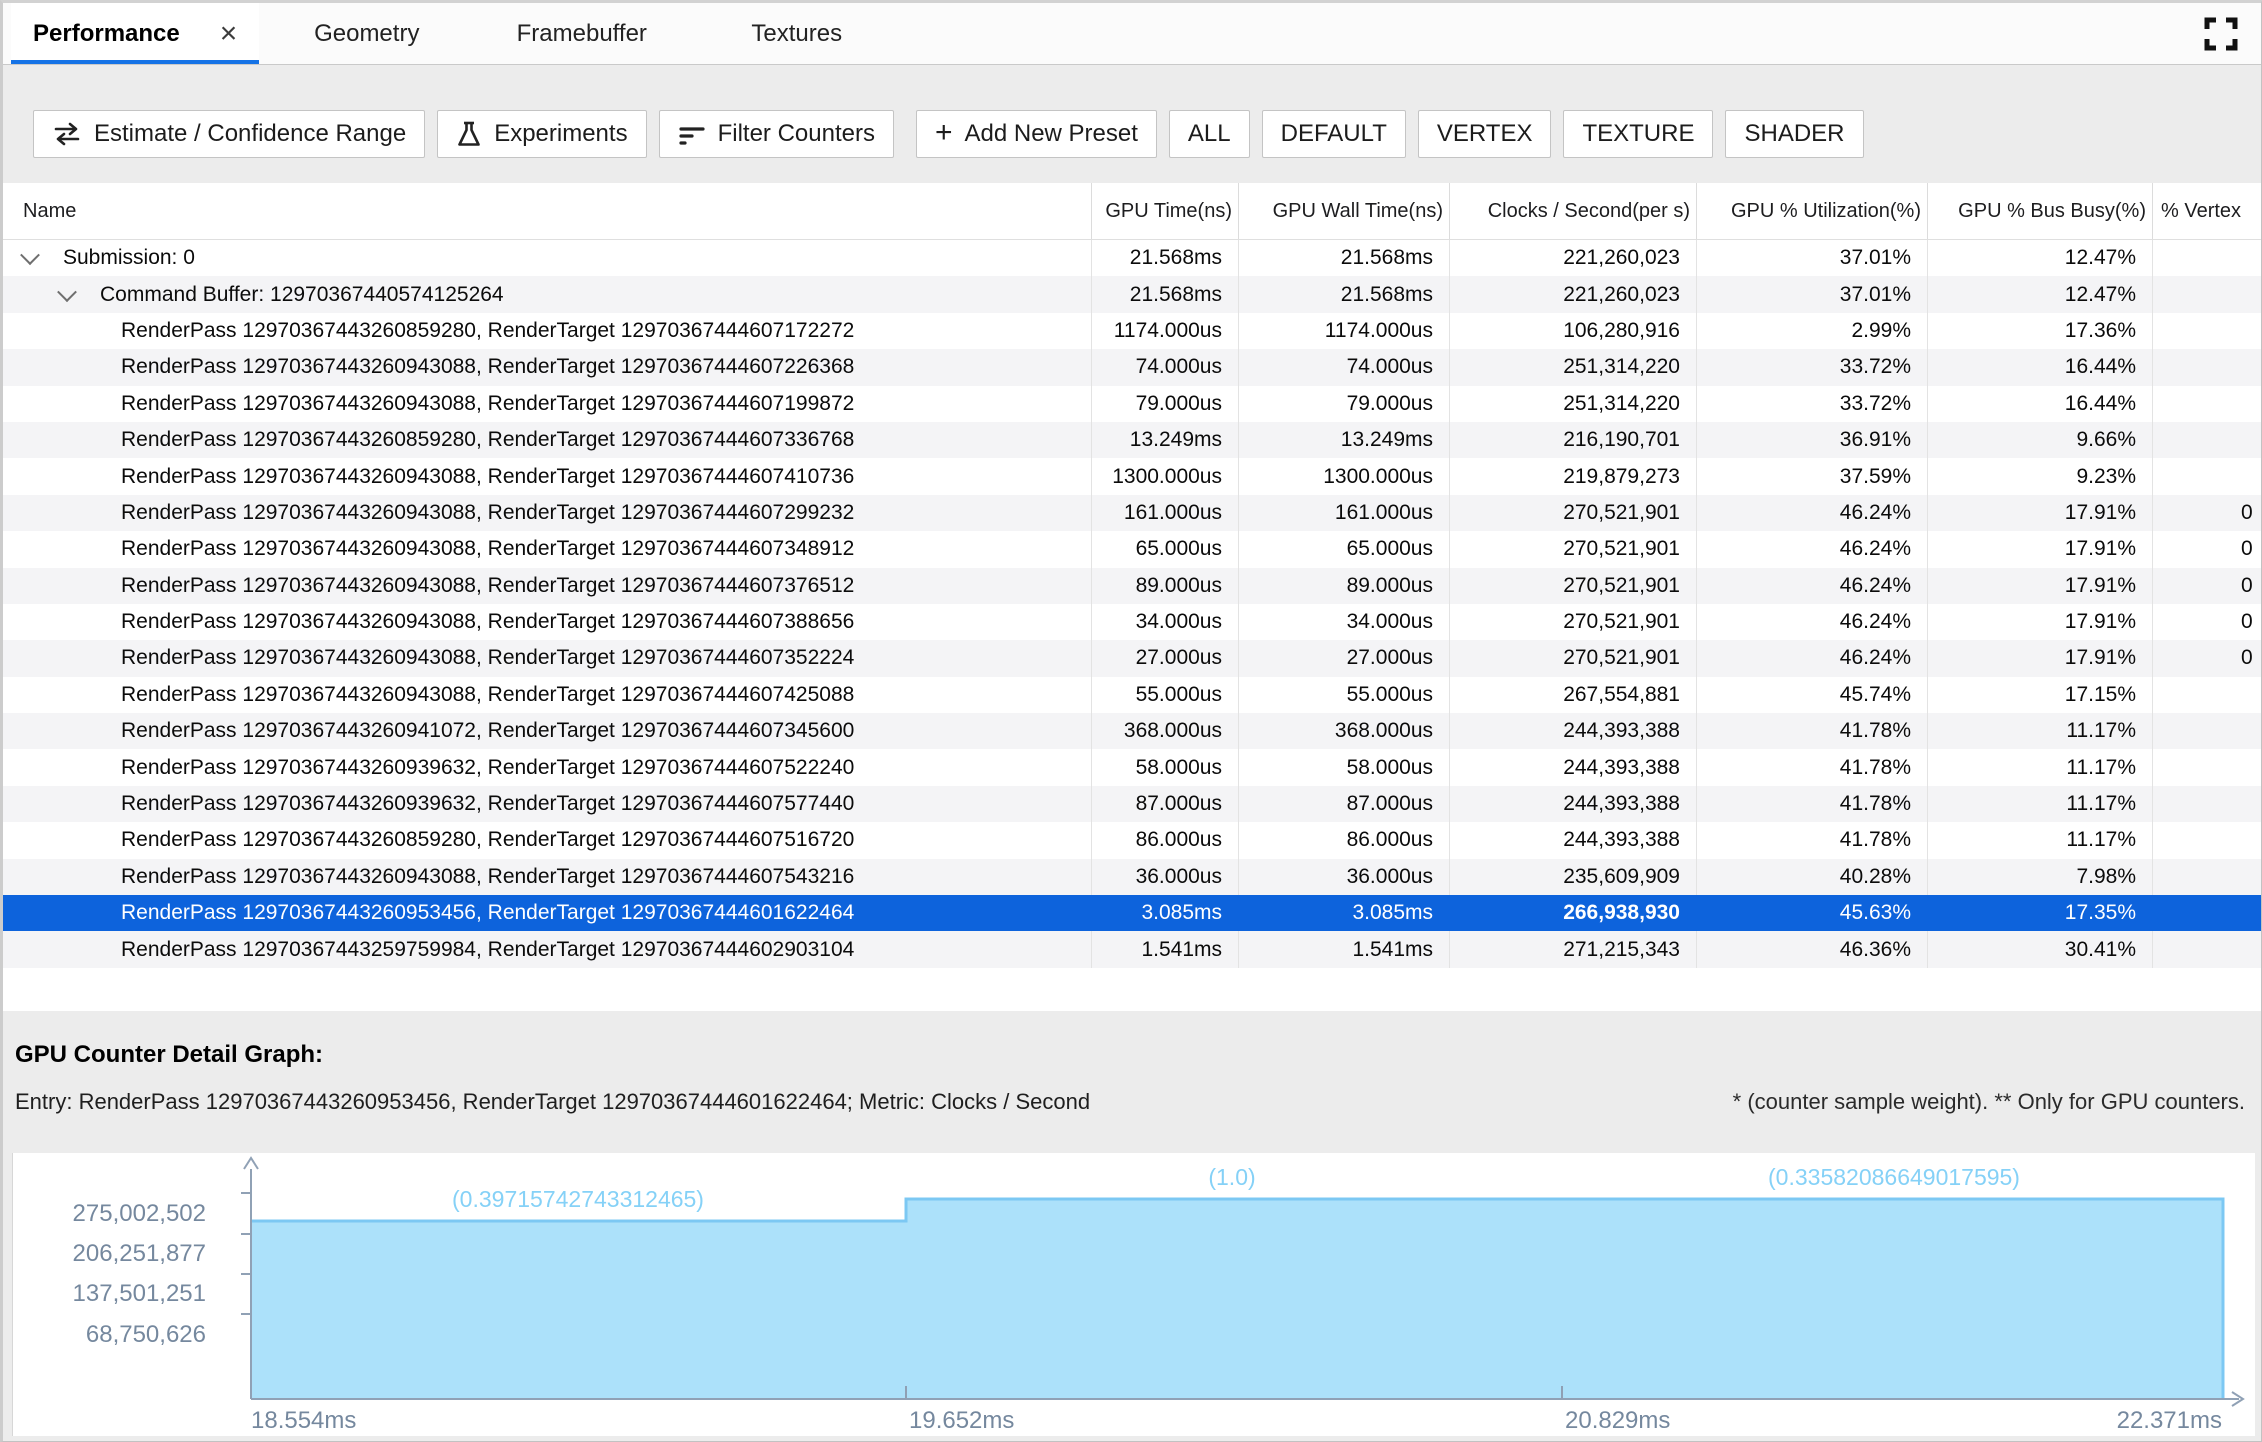 Image resolution: width=2262 pixels, height=1442 pixels. What do you see at coordinates (1165, 877) in the screenshot?
I see `gpu-time-cell: 36.000us` at bounding box center [1165, 877].